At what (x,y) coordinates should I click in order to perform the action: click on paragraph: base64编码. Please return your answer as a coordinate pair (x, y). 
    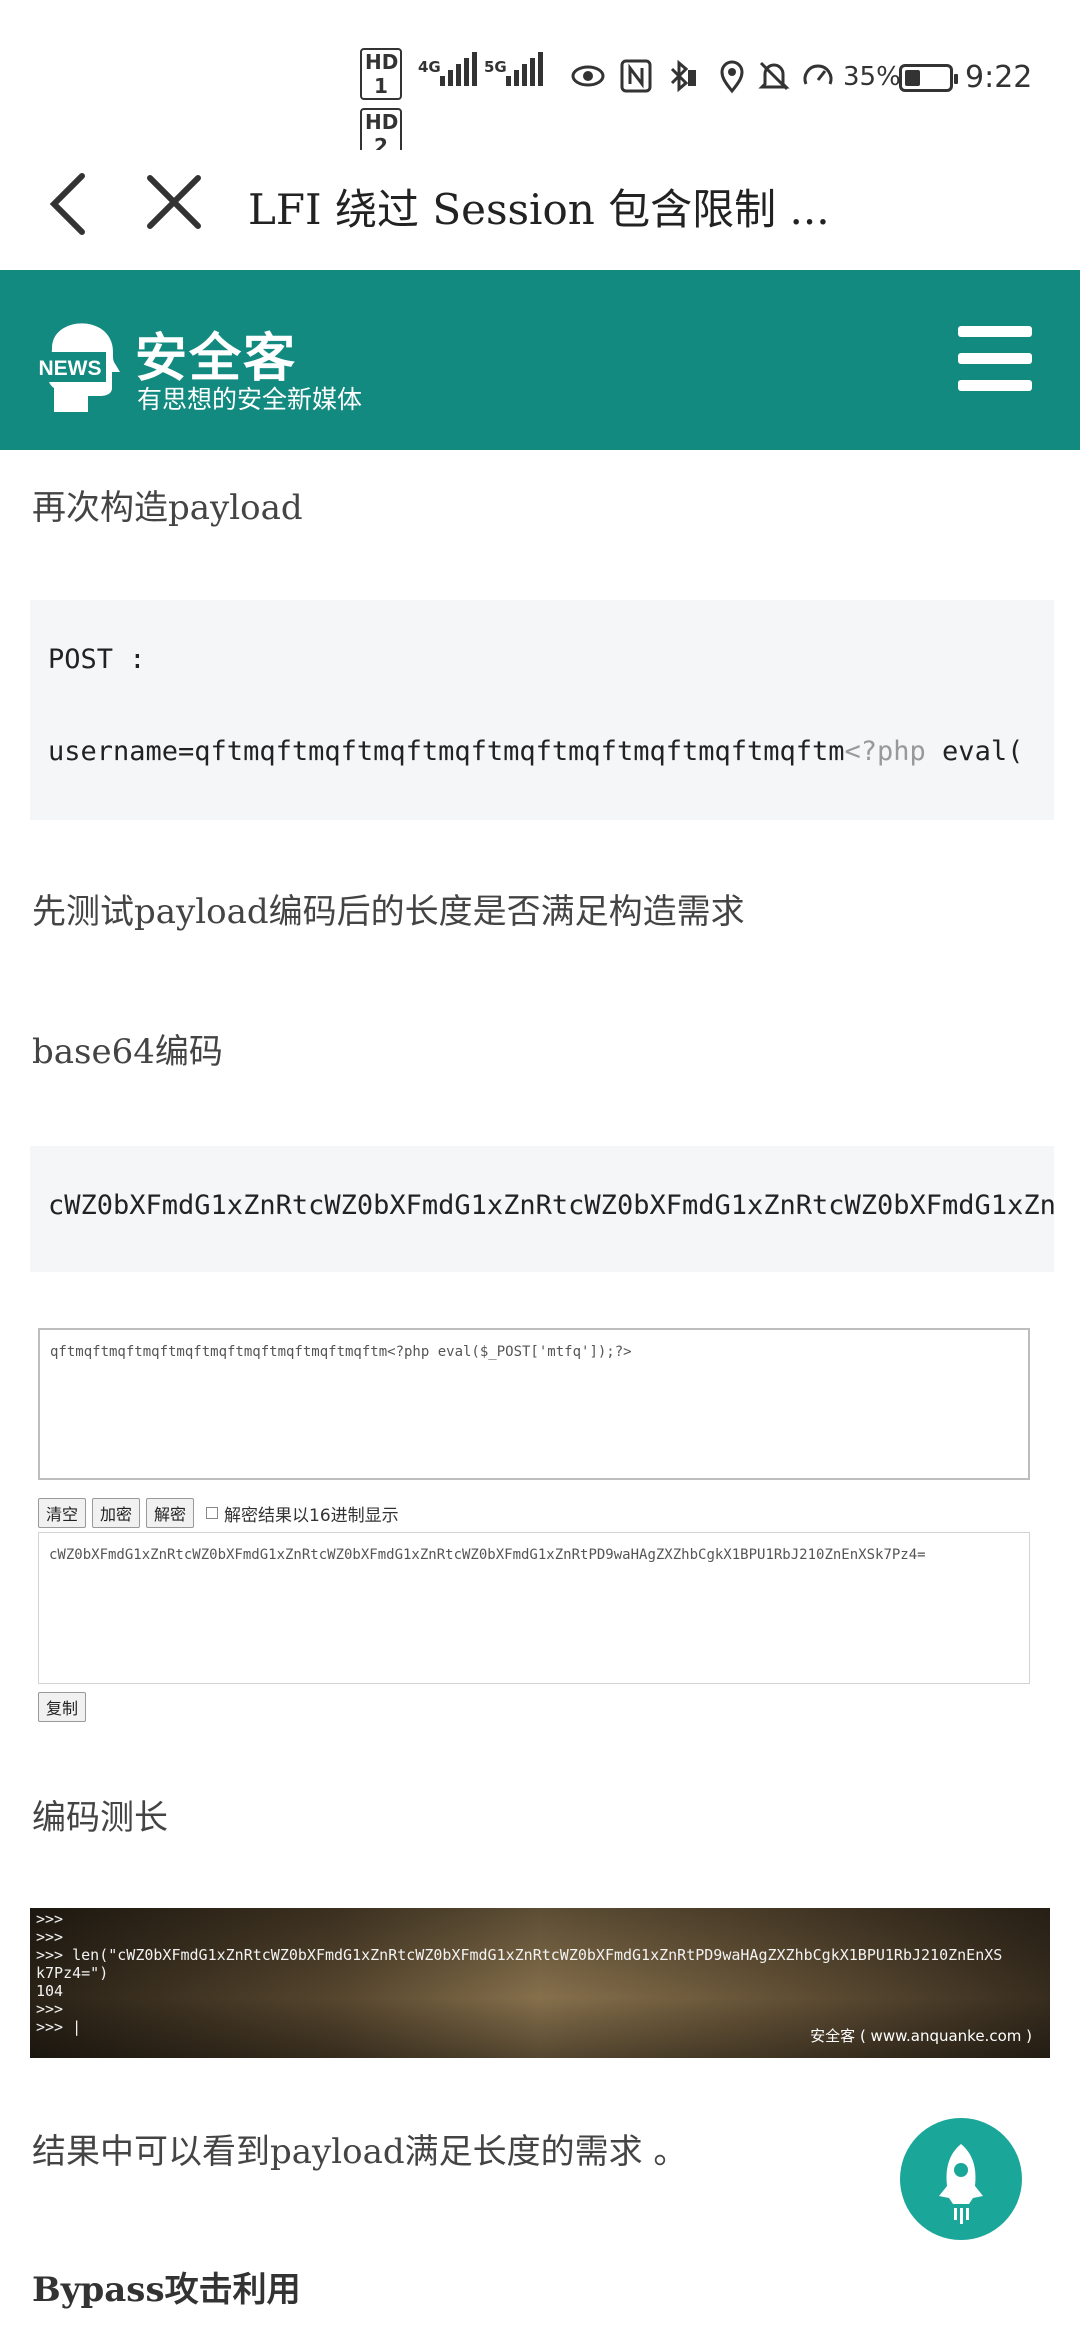
    Looking at the image, I should click on (127, 1052).